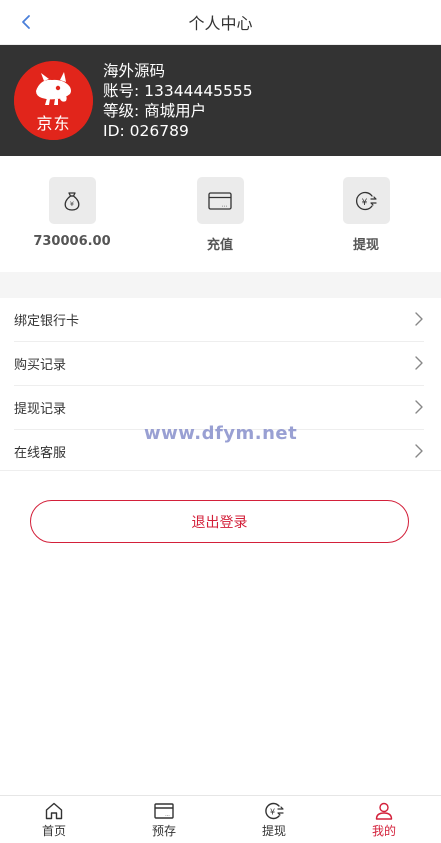 The image size is (441, 843). What do you see at coordinates (383, 831) in the screenshot?
I see `tab-label: 我的` at bounding box center [383, 831].